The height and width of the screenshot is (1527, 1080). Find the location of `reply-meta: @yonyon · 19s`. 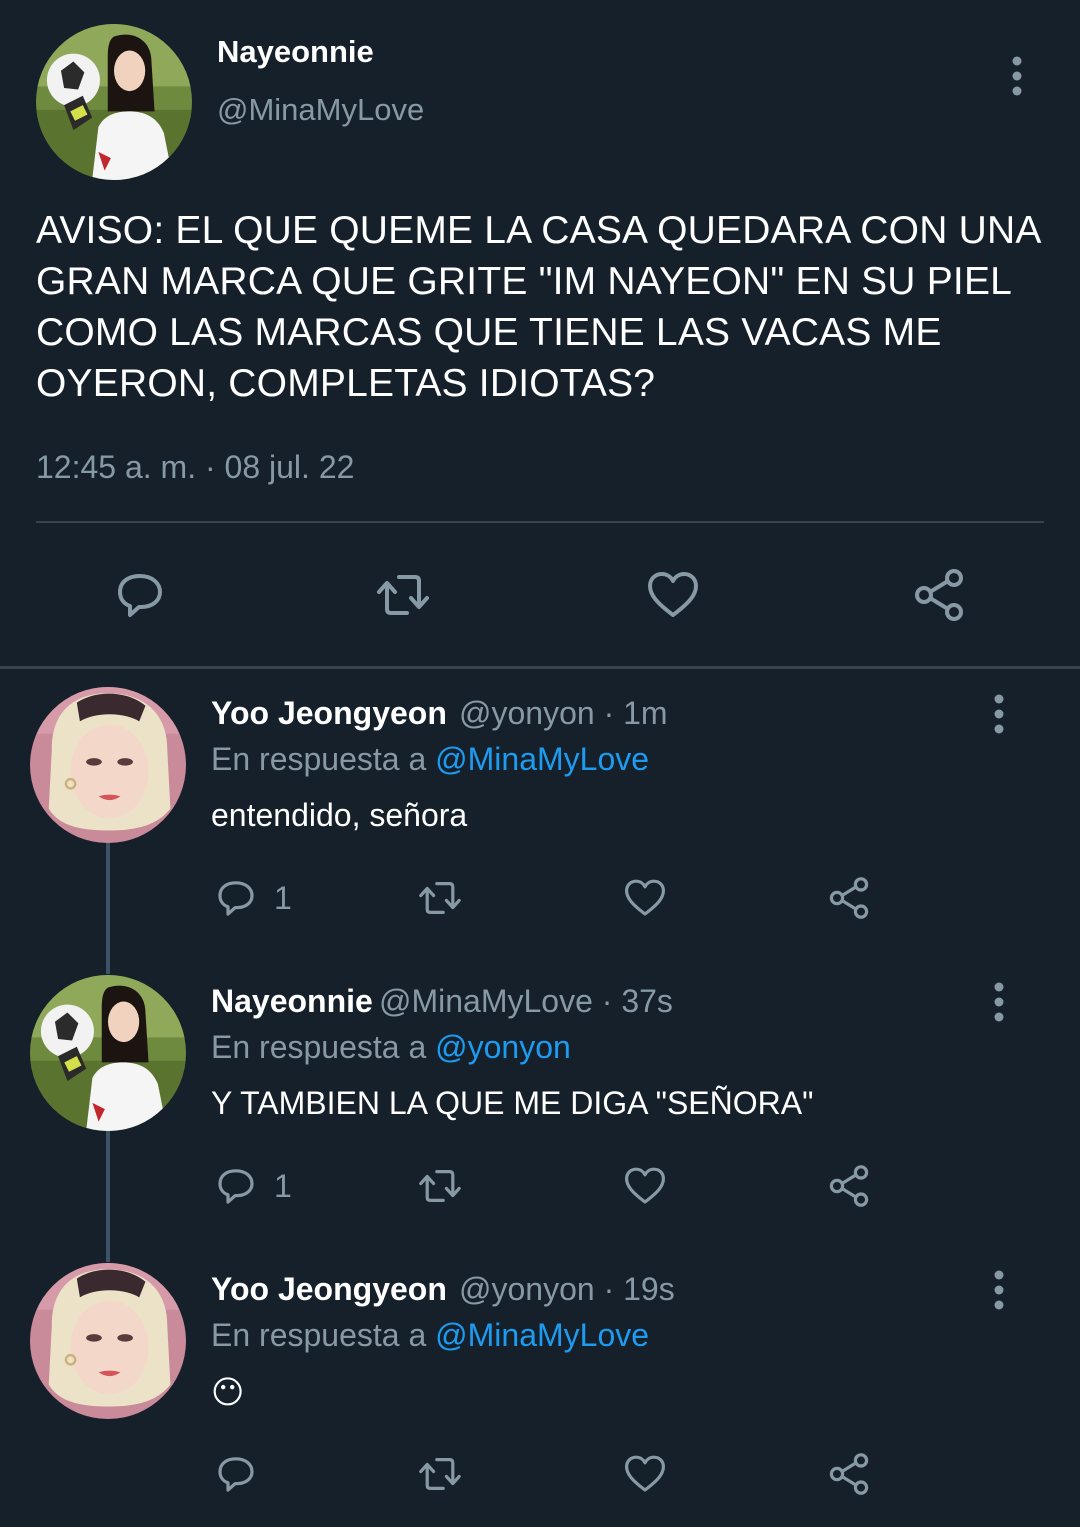

reply-meta: @yonyon · 19s is located at coordinates (567, 1289).